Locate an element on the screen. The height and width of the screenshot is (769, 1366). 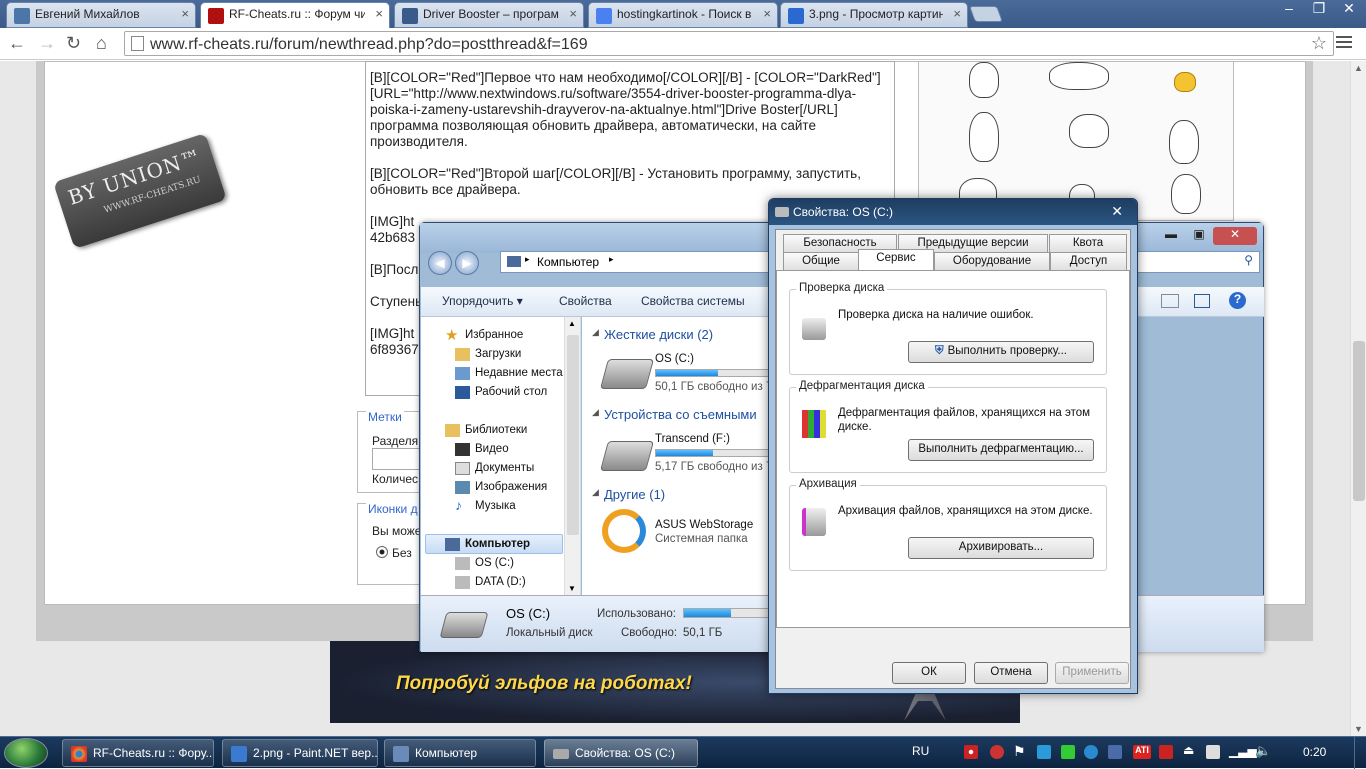
group-other: Другие (1) is located at coordinates (634, 494).